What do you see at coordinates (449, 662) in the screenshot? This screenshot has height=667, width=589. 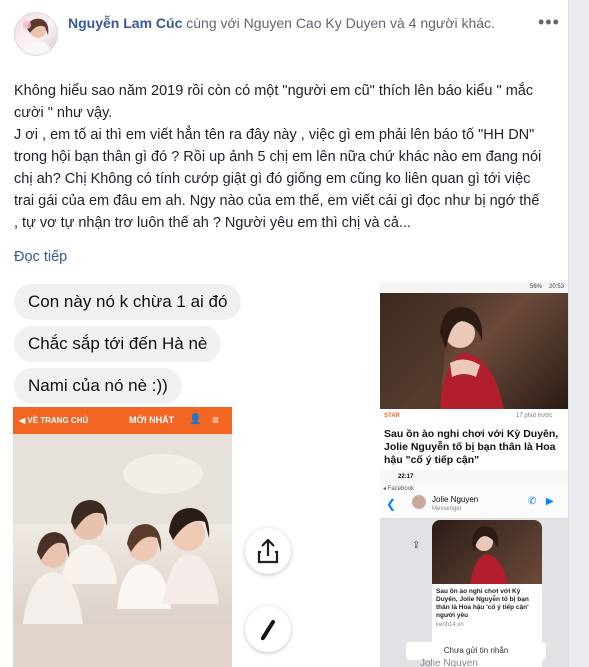 I see `footer-contact-name: Jolie Nguyen` at bounding box center [449, 662].